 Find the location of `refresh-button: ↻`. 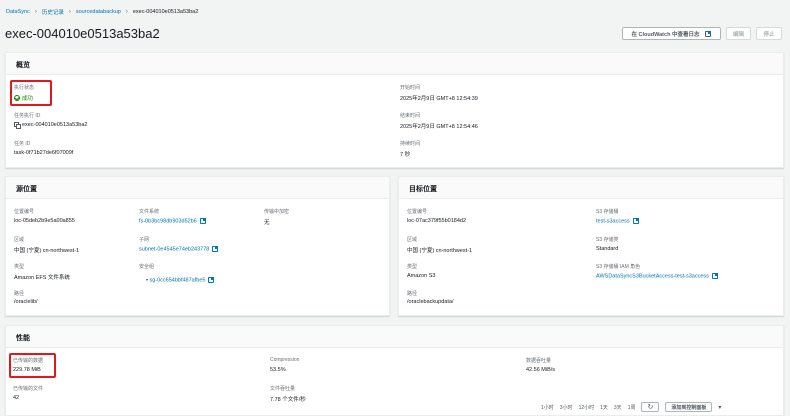

refresh-button: ↻ is located at coordinates (650, 407).